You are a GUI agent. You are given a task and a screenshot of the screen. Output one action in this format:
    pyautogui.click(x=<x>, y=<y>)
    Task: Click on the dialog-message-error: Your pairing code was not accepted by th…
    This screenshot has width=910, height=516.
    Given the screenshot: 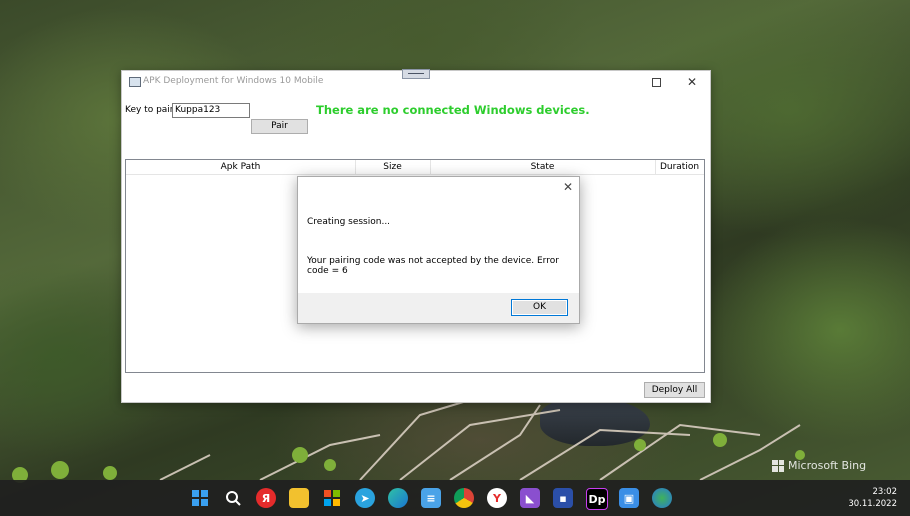 What is the action you would take?
    pyautogui.click(x=433, y=266)
    